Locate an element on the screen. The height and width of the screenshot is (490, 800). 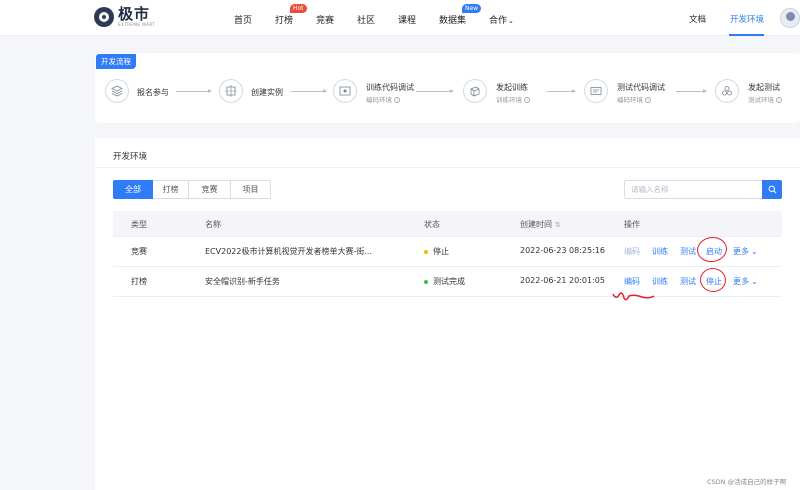
logo-subtext: EXTREME MART is located at coordinates (137, 24).